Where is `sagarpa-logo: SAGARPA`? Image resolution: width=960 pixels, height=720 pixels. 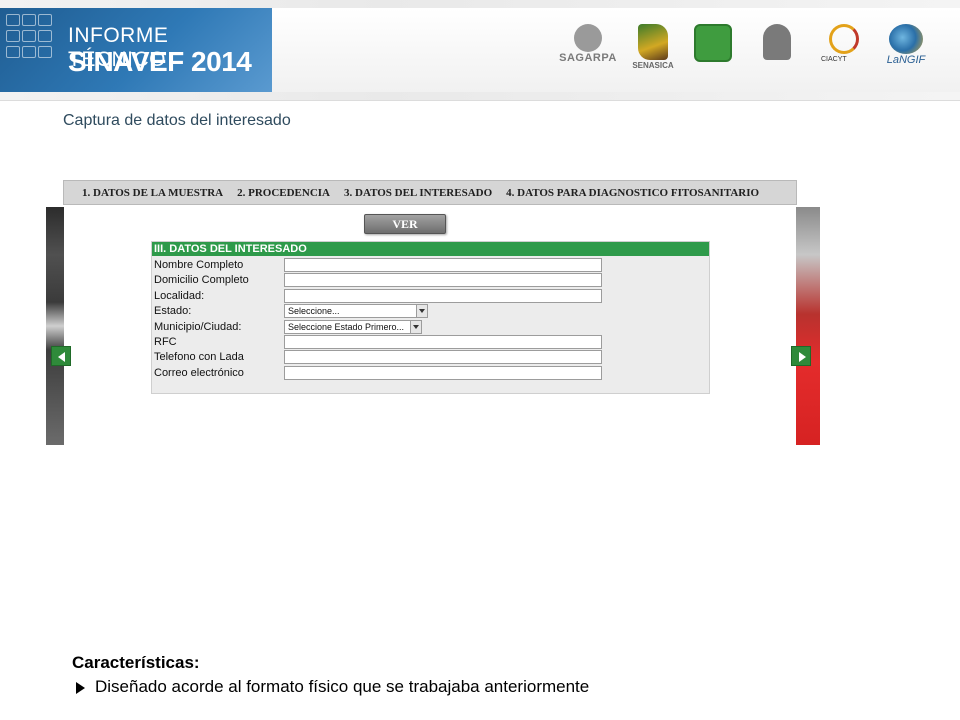 sagarpa-logo: SAGARPA is located at coordinates (588, 44).